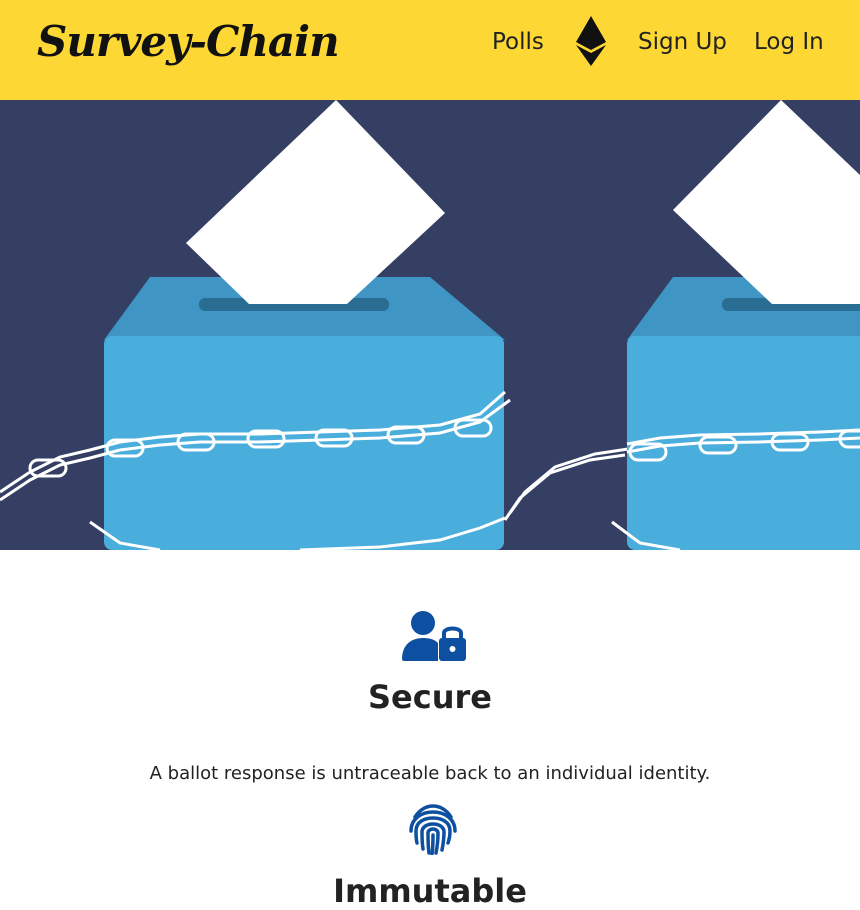 This screenshot has height=910, width=860. Describe the element at coordinates (591, 41) in the screenshot. I see `ethereum-icon` at that location.